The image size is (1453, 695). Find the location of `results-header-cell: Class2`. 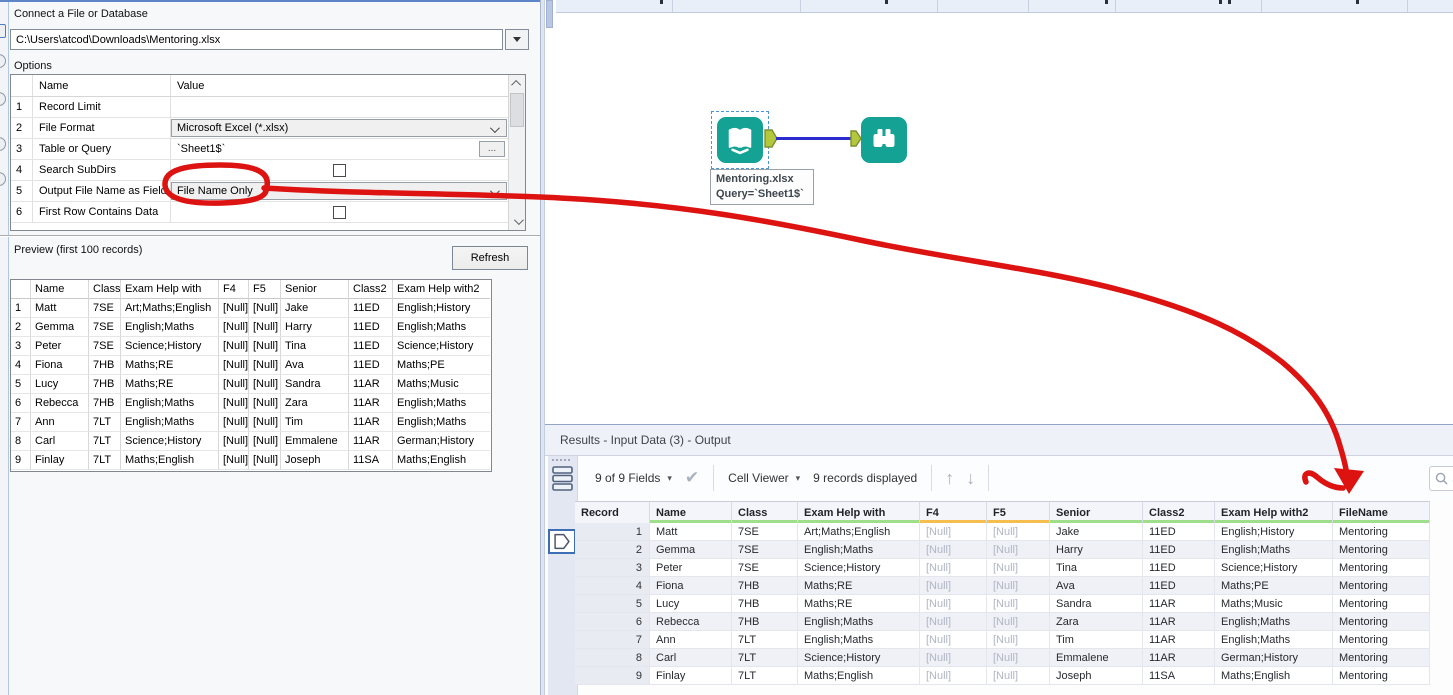

results-header-cell: Class2 is located at coordinates (1179, 512).